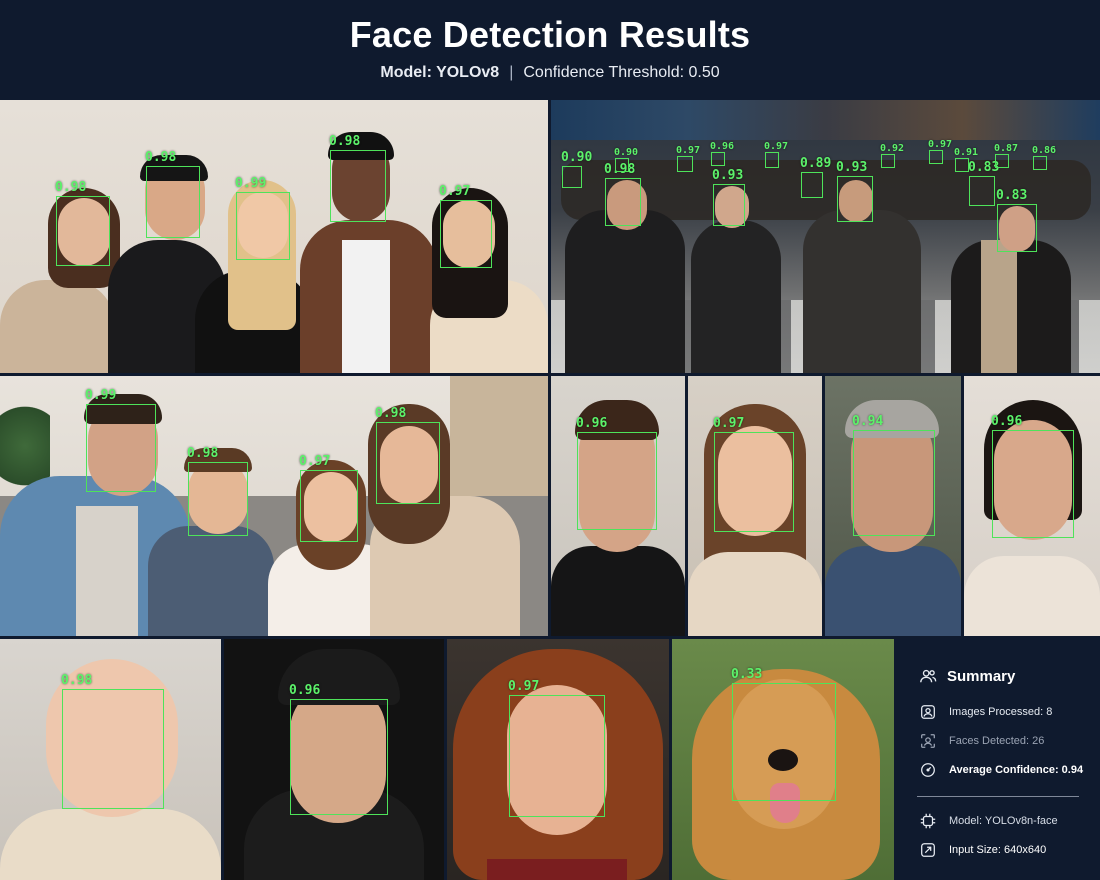  I want to click on face-box: 0.94, so click(893, 475).